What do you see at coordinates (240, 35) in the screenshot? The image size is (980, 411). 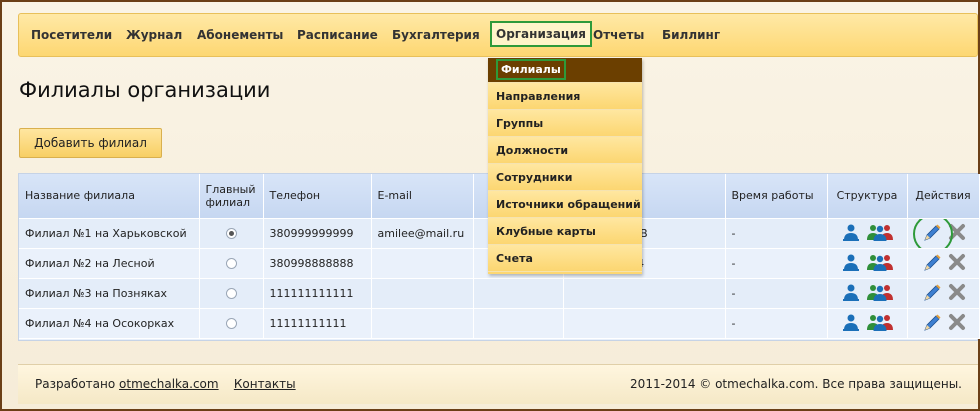 I see `nav-item-subscriptions: Абонементы` at bounding box center [240, 35].